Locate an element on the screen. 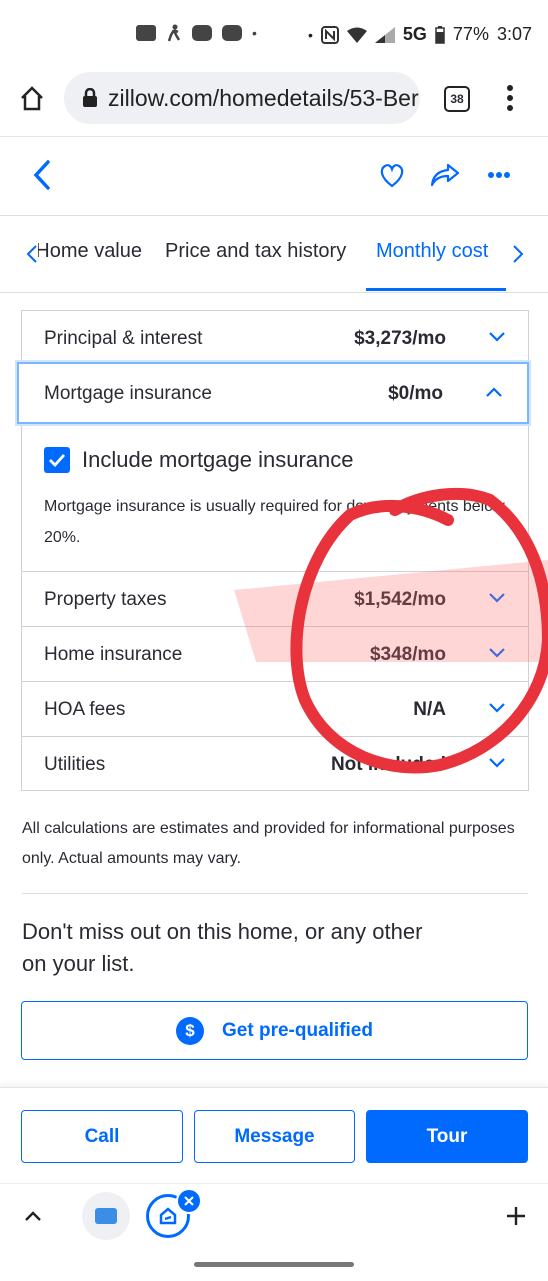 The height and width of the screenshot is (1281, 548). tab-monthly-cost: Monthly cost is located at coordinates (432, 251).